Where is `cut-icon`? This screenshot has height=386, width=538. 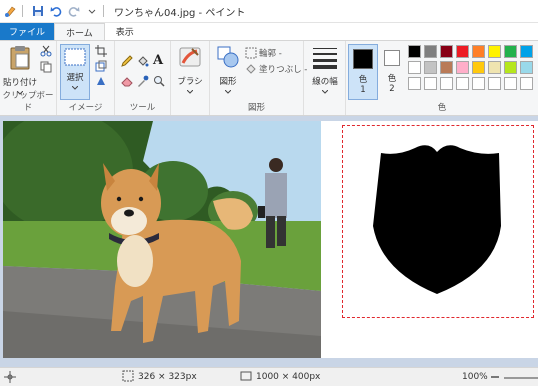 cut-icon is located at coordinates (46, 51).